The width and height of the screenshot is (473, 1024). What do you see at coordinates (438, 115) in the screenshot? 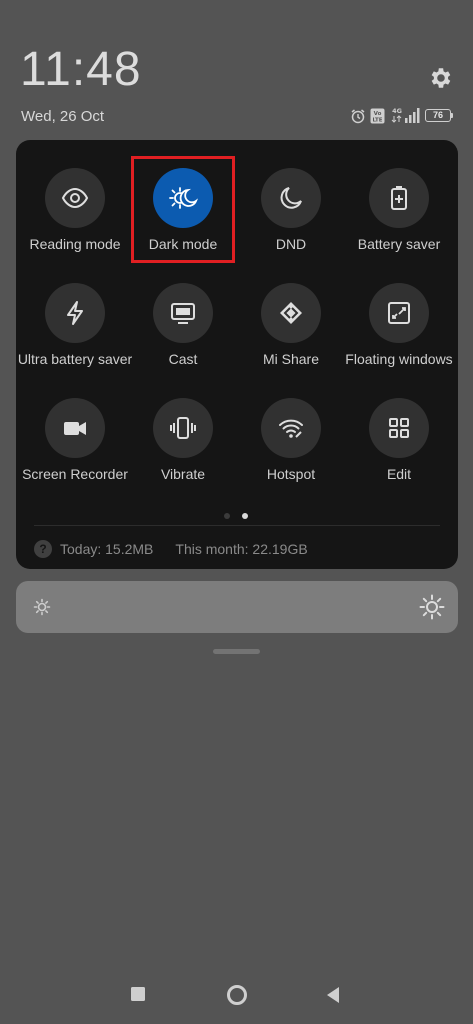
I see `battery-icon: 76` at bounding box center [438, 115].